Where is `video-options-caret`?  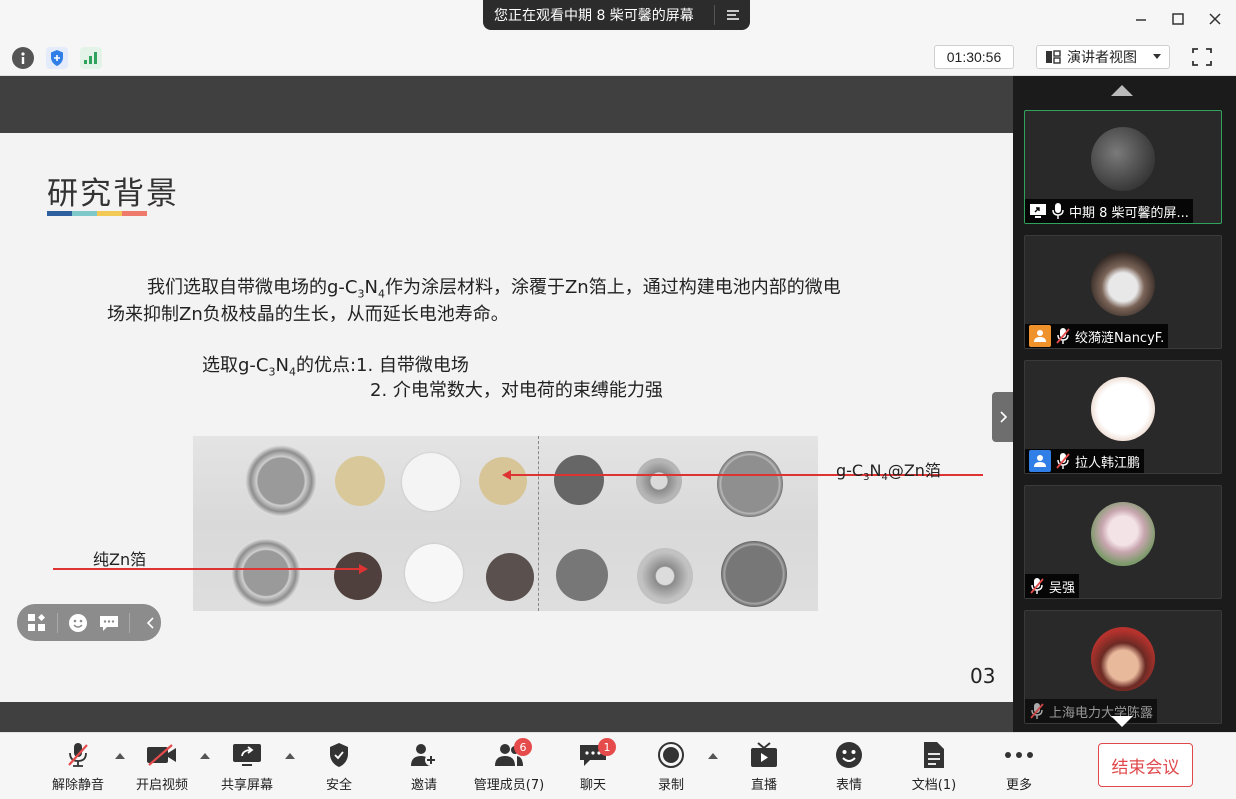 video-options-caret is located at coordinates (205, 756).